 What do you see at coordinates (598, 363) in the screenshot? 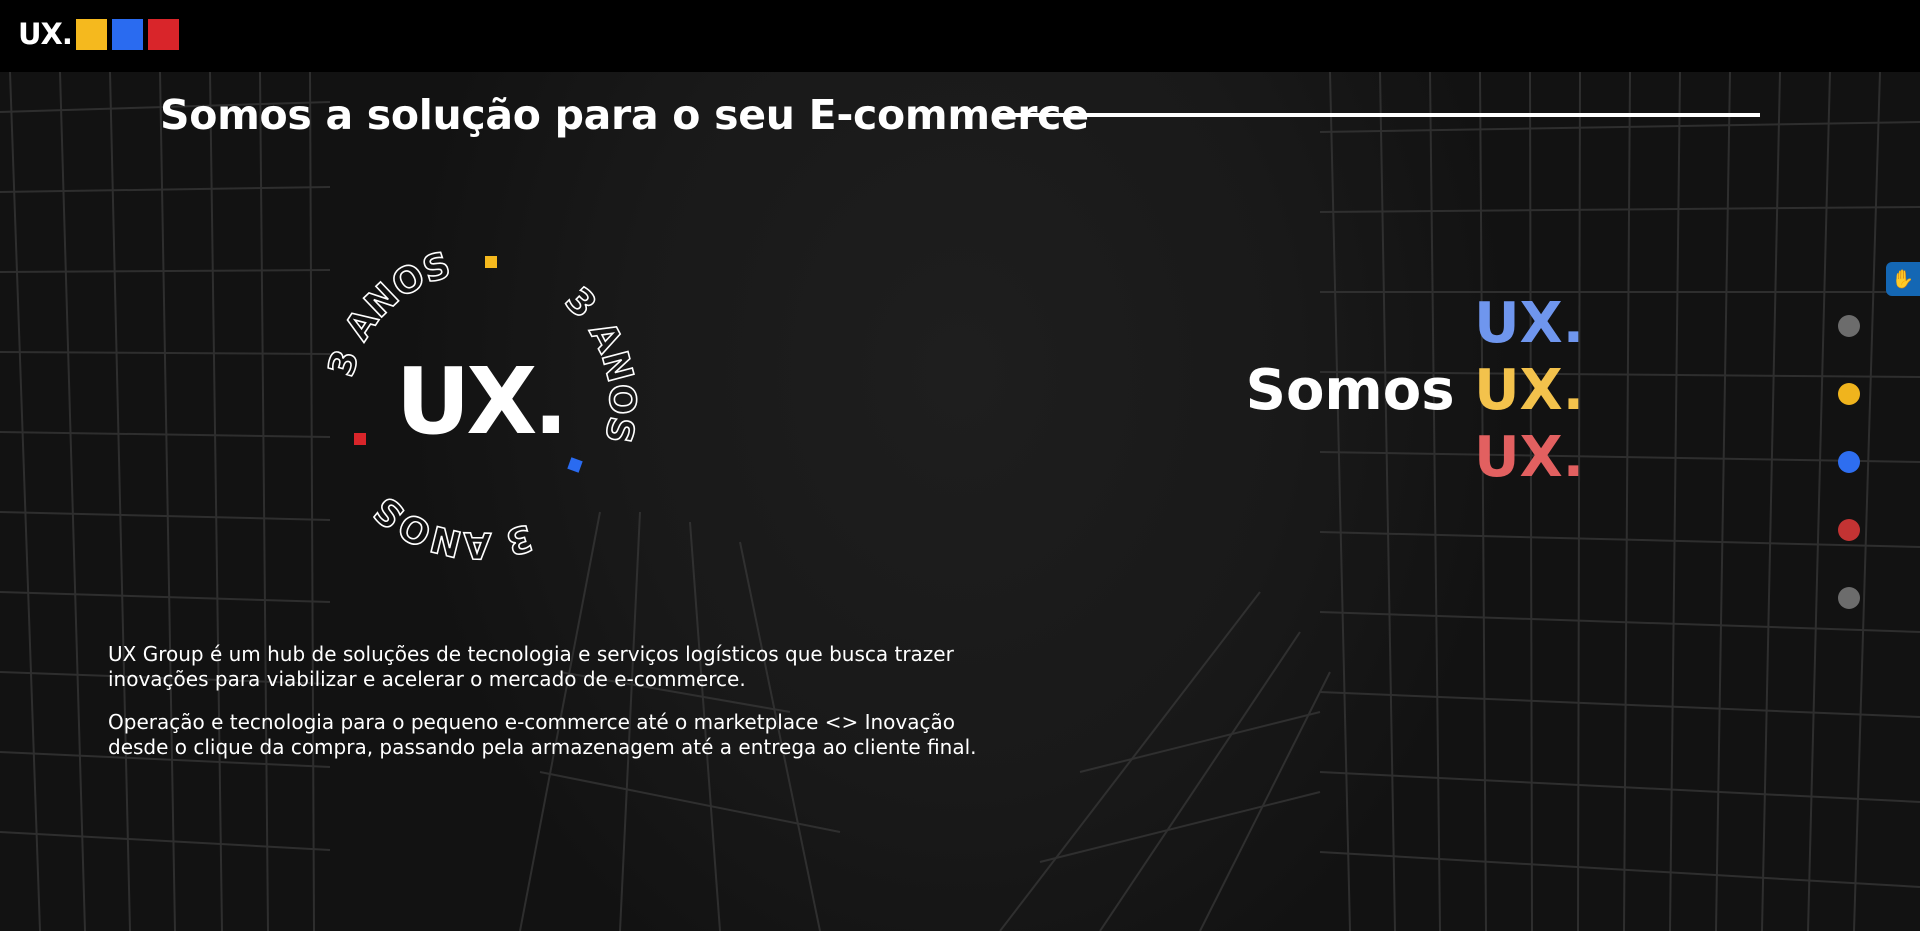
I see `badge-ring-text-2: 3 ANOS` at bounding box center [598, 363].